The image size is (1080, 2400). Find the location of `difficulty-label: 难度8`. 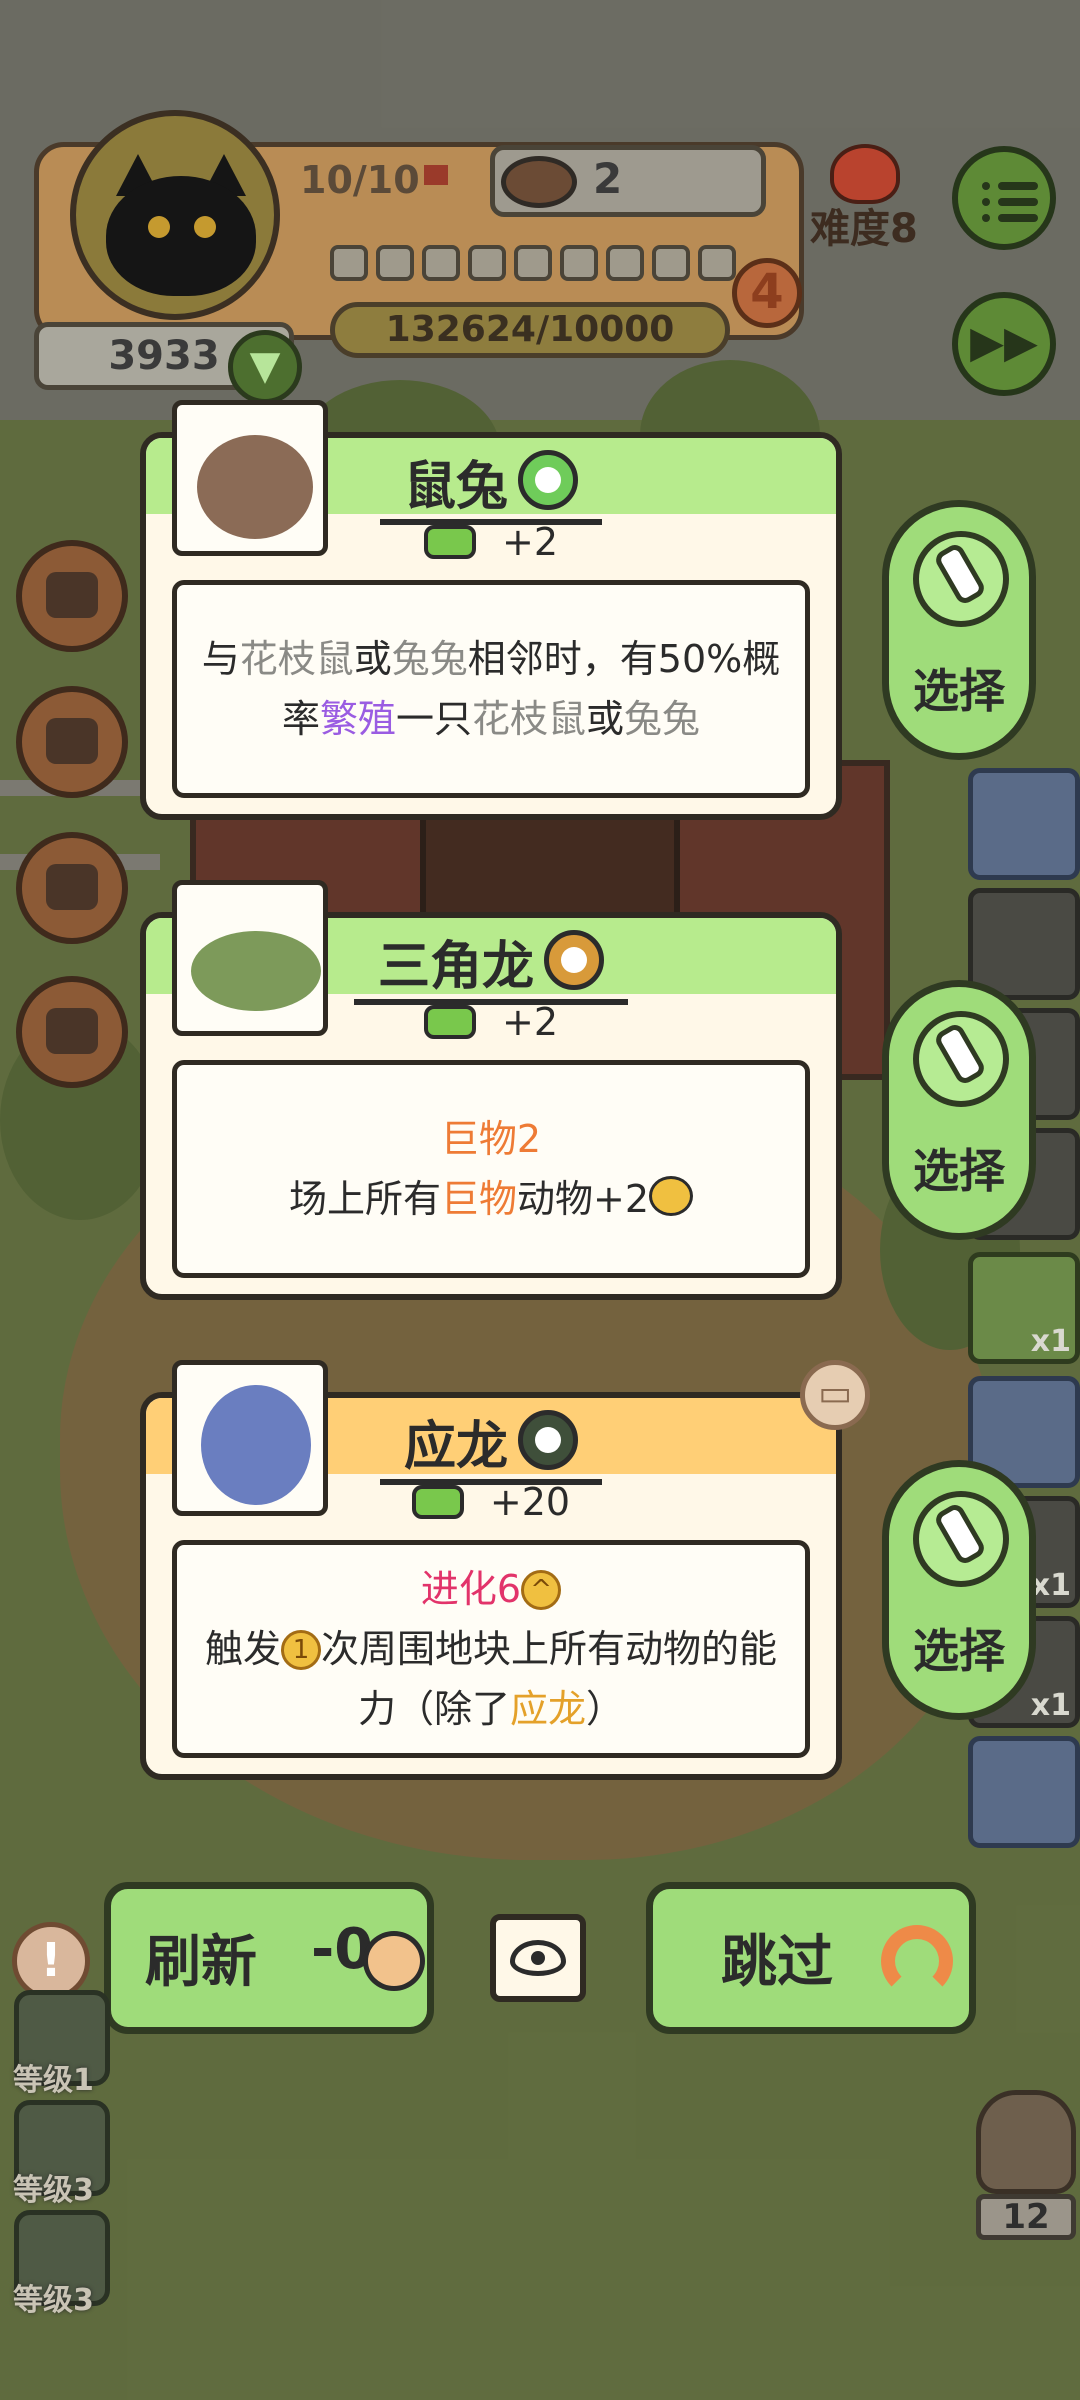

difficulty-label: 难度8 is located at coordinates (864, 229).